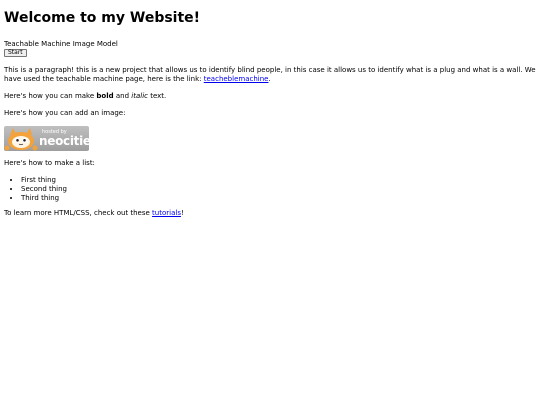  Describe the element at coordinates (21, 139) in the screenshot. I see `neocities-cat-icon` at that location.